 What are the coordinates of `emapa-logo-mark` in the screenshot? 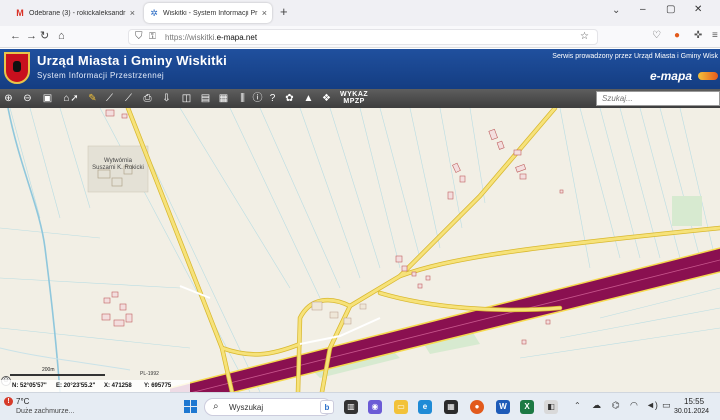 It's located at (708, 76).